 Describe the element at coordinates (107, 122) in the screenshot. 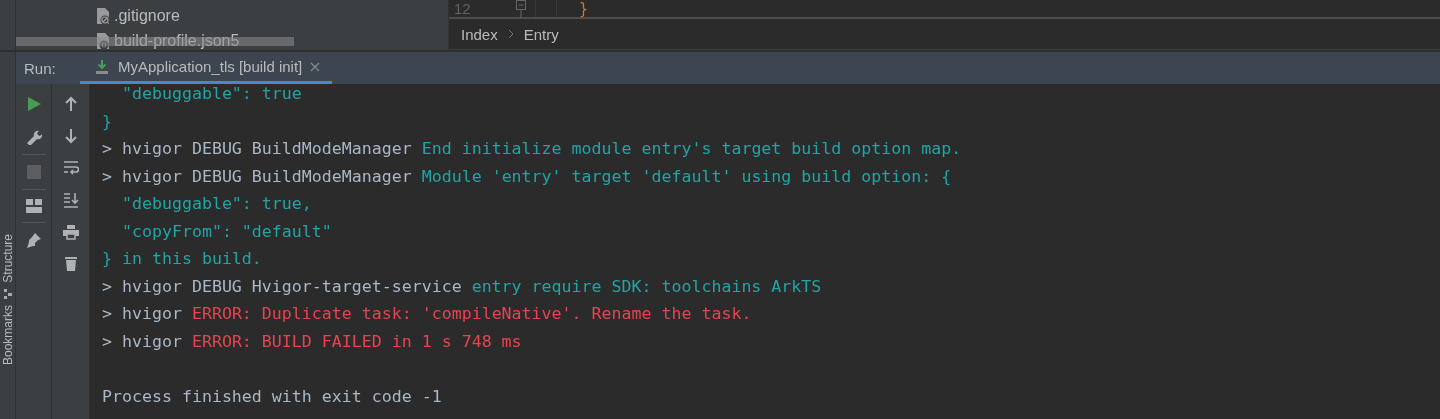

I see `console-line: }` at that location.